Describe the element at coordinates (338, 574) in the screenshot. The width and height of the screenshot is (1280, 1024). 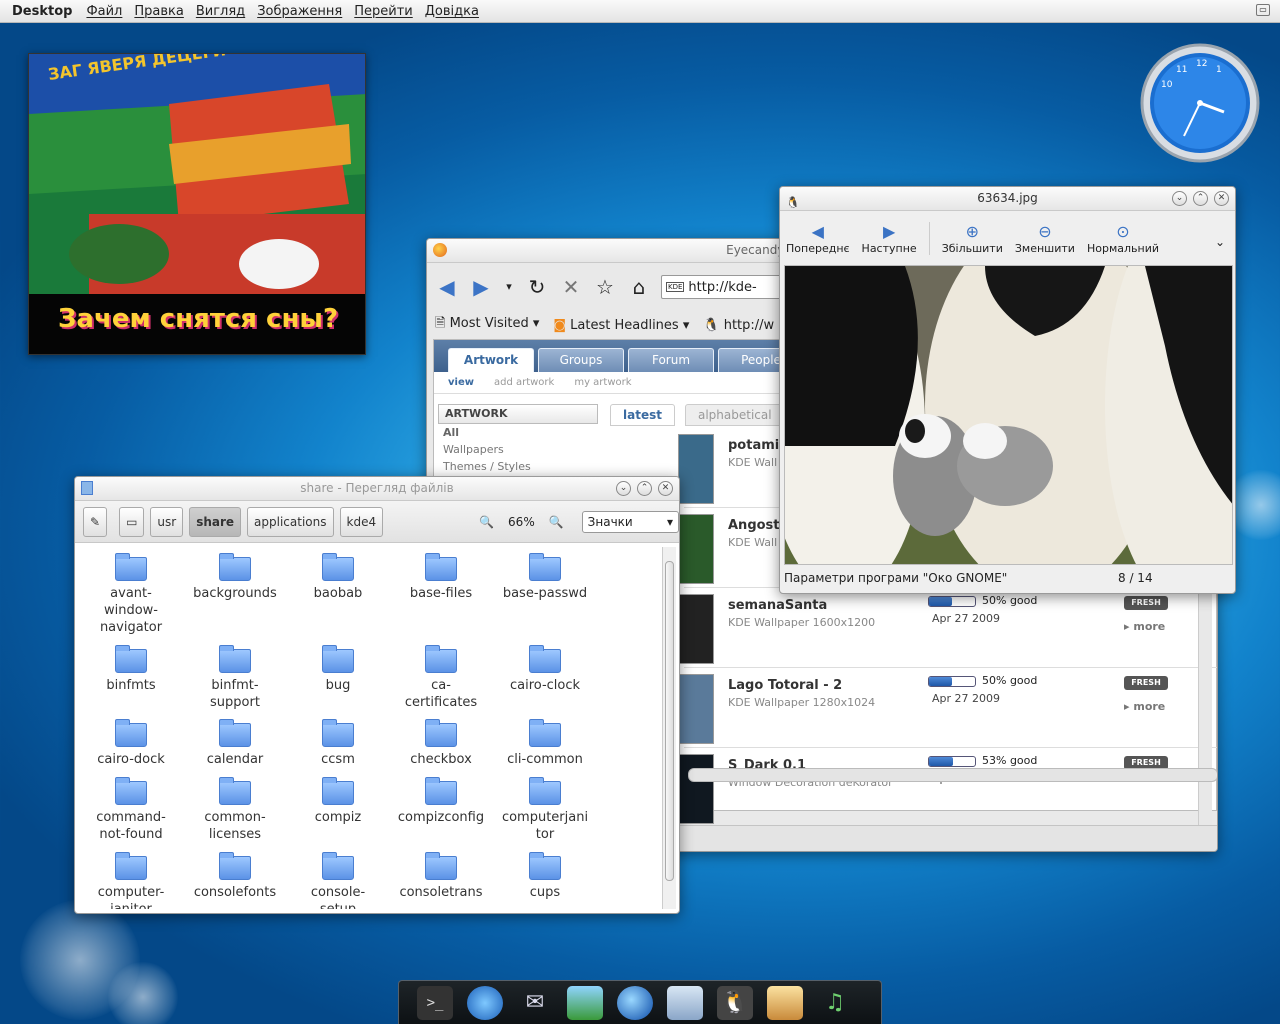
I see `folder-item: baobab` at that location.